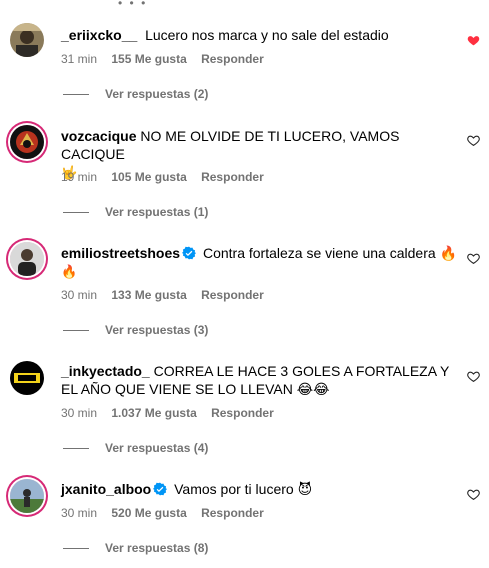 The width and height of the screenshot is (489, 568). Describe the element at coordinates (267, 35) in the screenshot. I see `comment-text: Lucero nos marca y no sale del estadio` at that location.